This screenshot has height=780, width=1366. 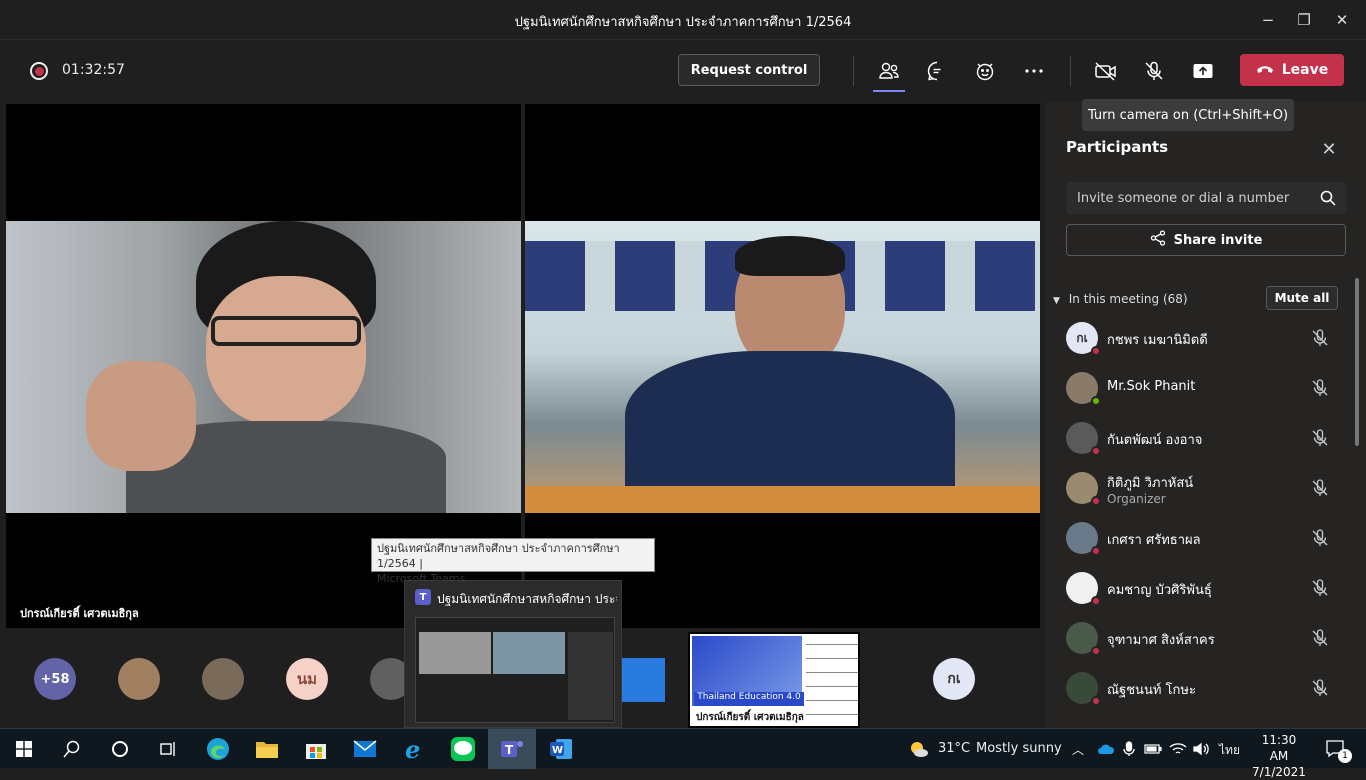 I want to click on meeting-timer: 01:32:57, so click(x=93, y=70).